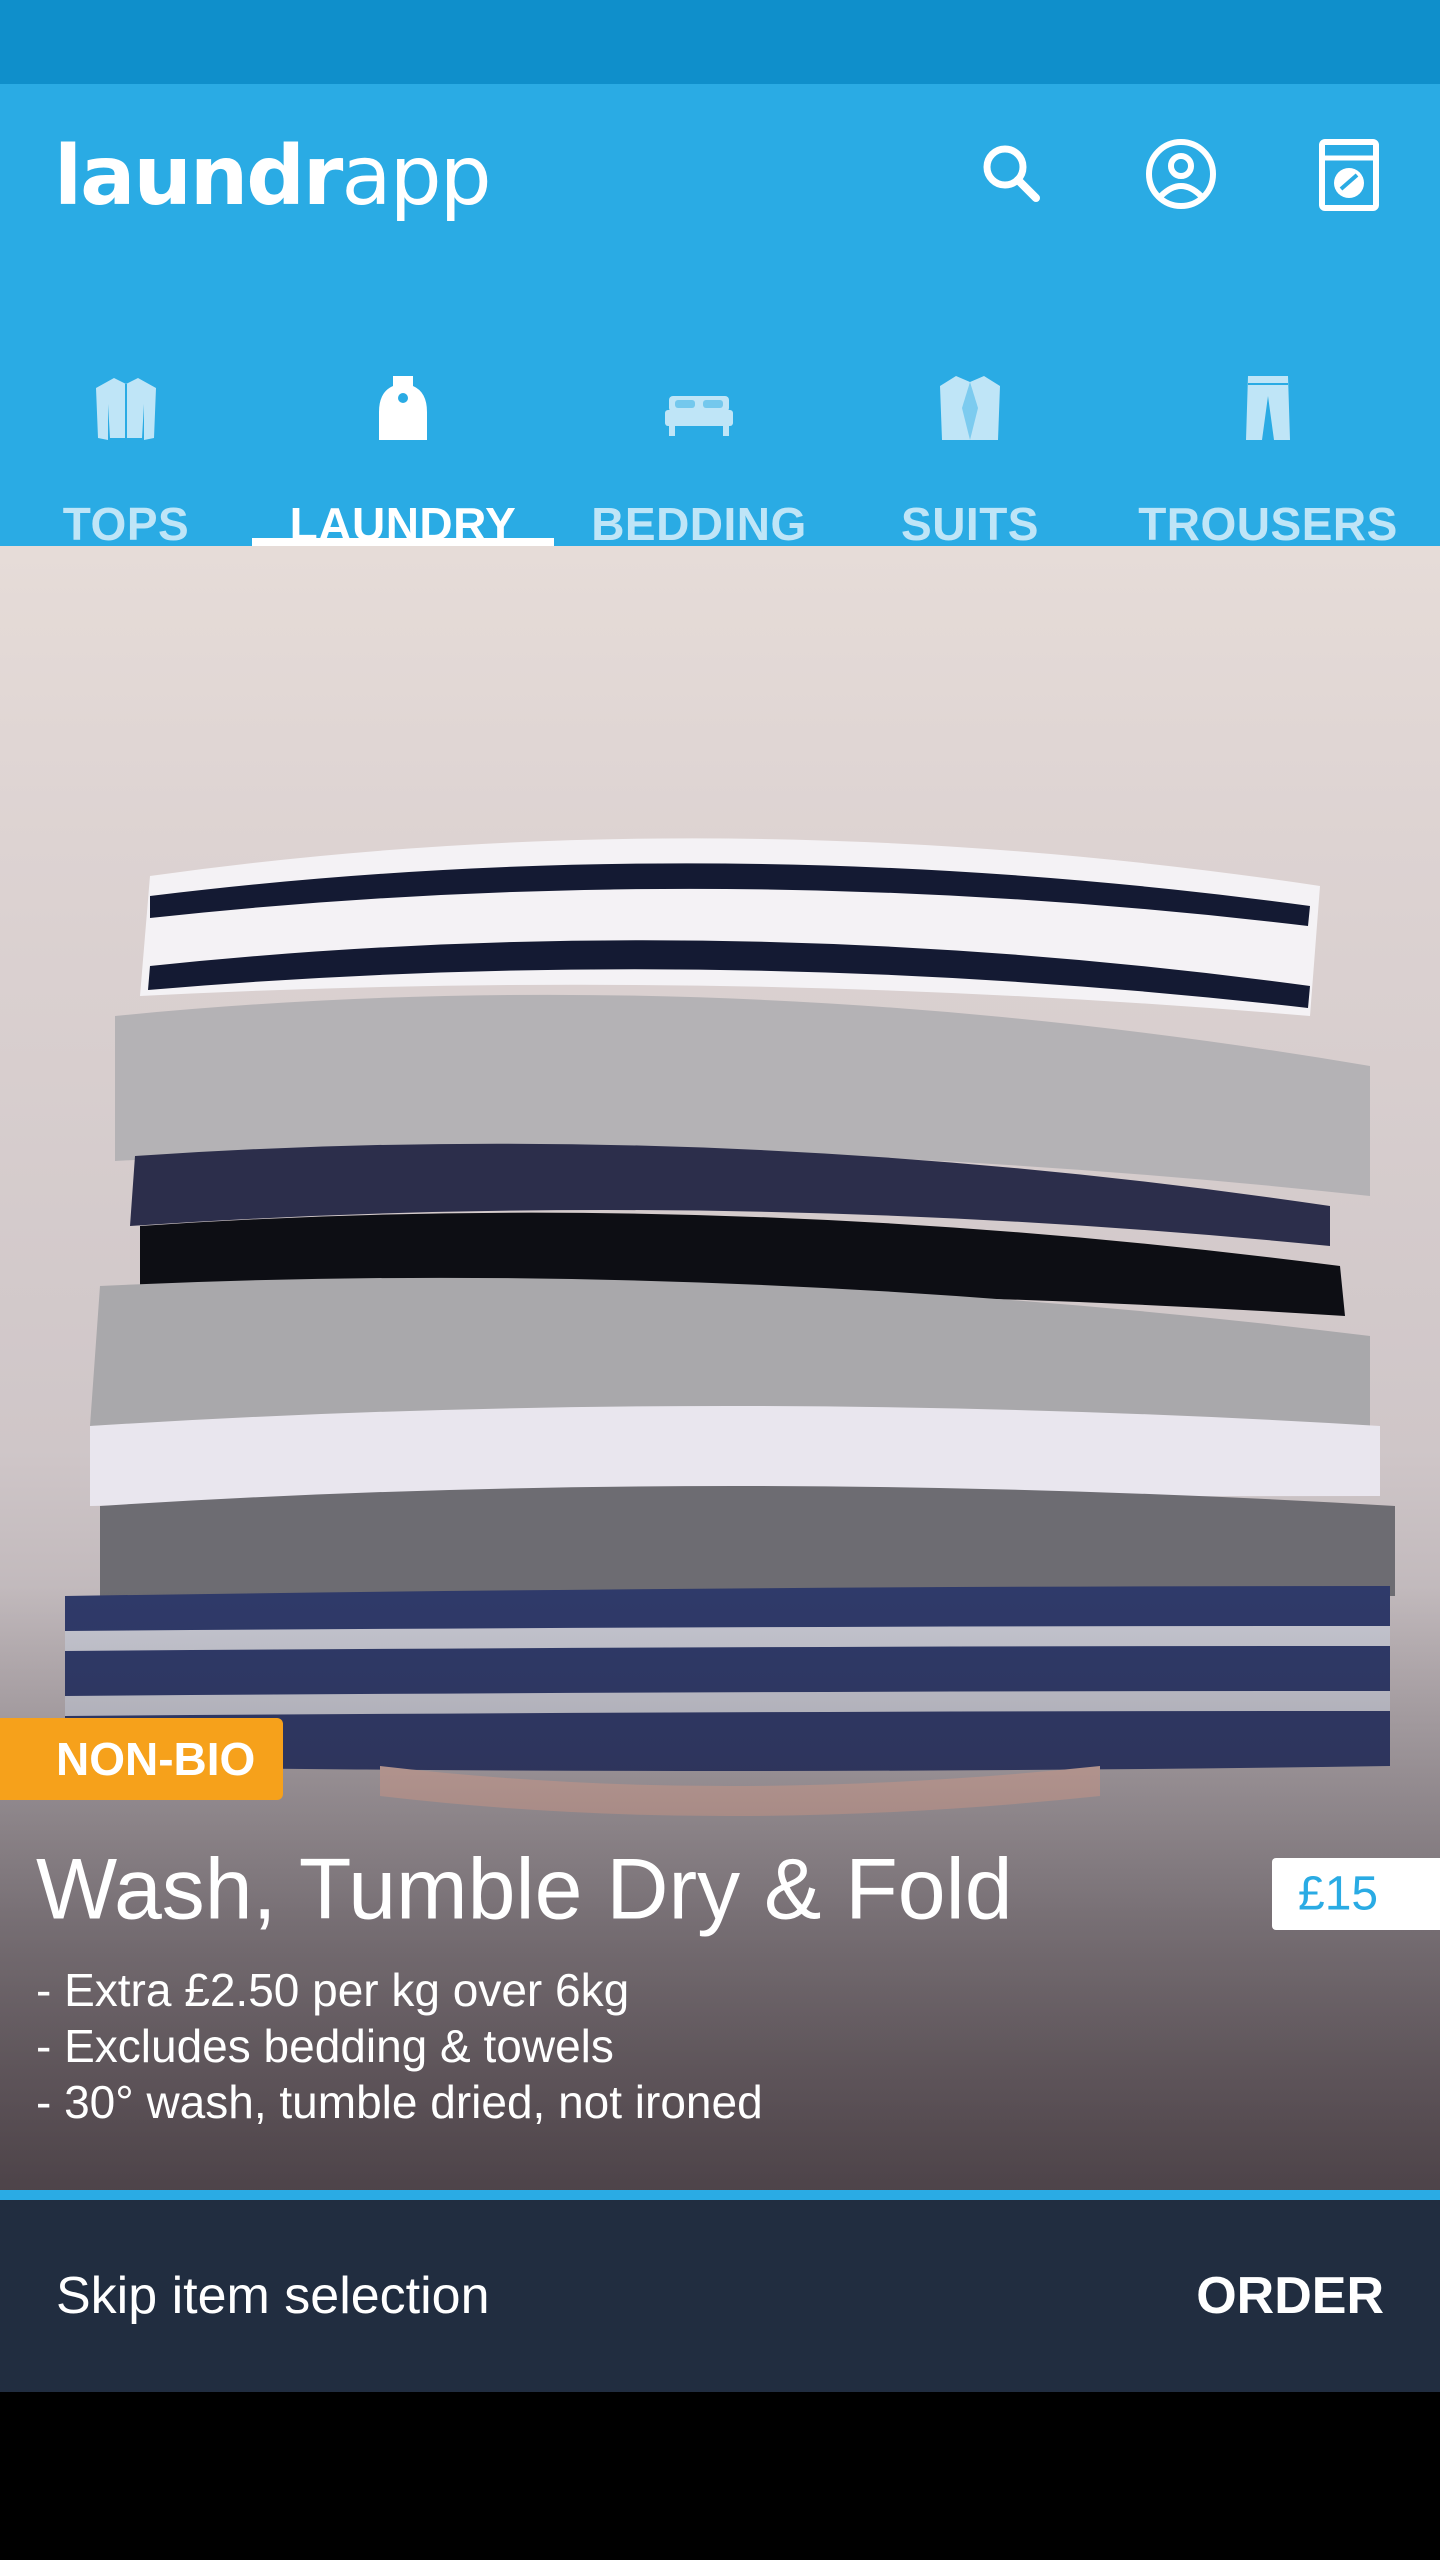  Describe the element at coordinates (970, 524) in the screenshot. I see `tab-label: SUITS` at that location.